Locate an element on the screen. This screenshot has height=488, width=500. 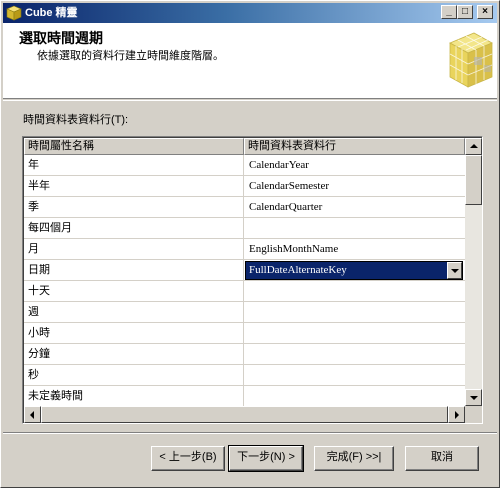
title-bar: Cube 精靈 _ □ × is located at coordinates (250, 13).